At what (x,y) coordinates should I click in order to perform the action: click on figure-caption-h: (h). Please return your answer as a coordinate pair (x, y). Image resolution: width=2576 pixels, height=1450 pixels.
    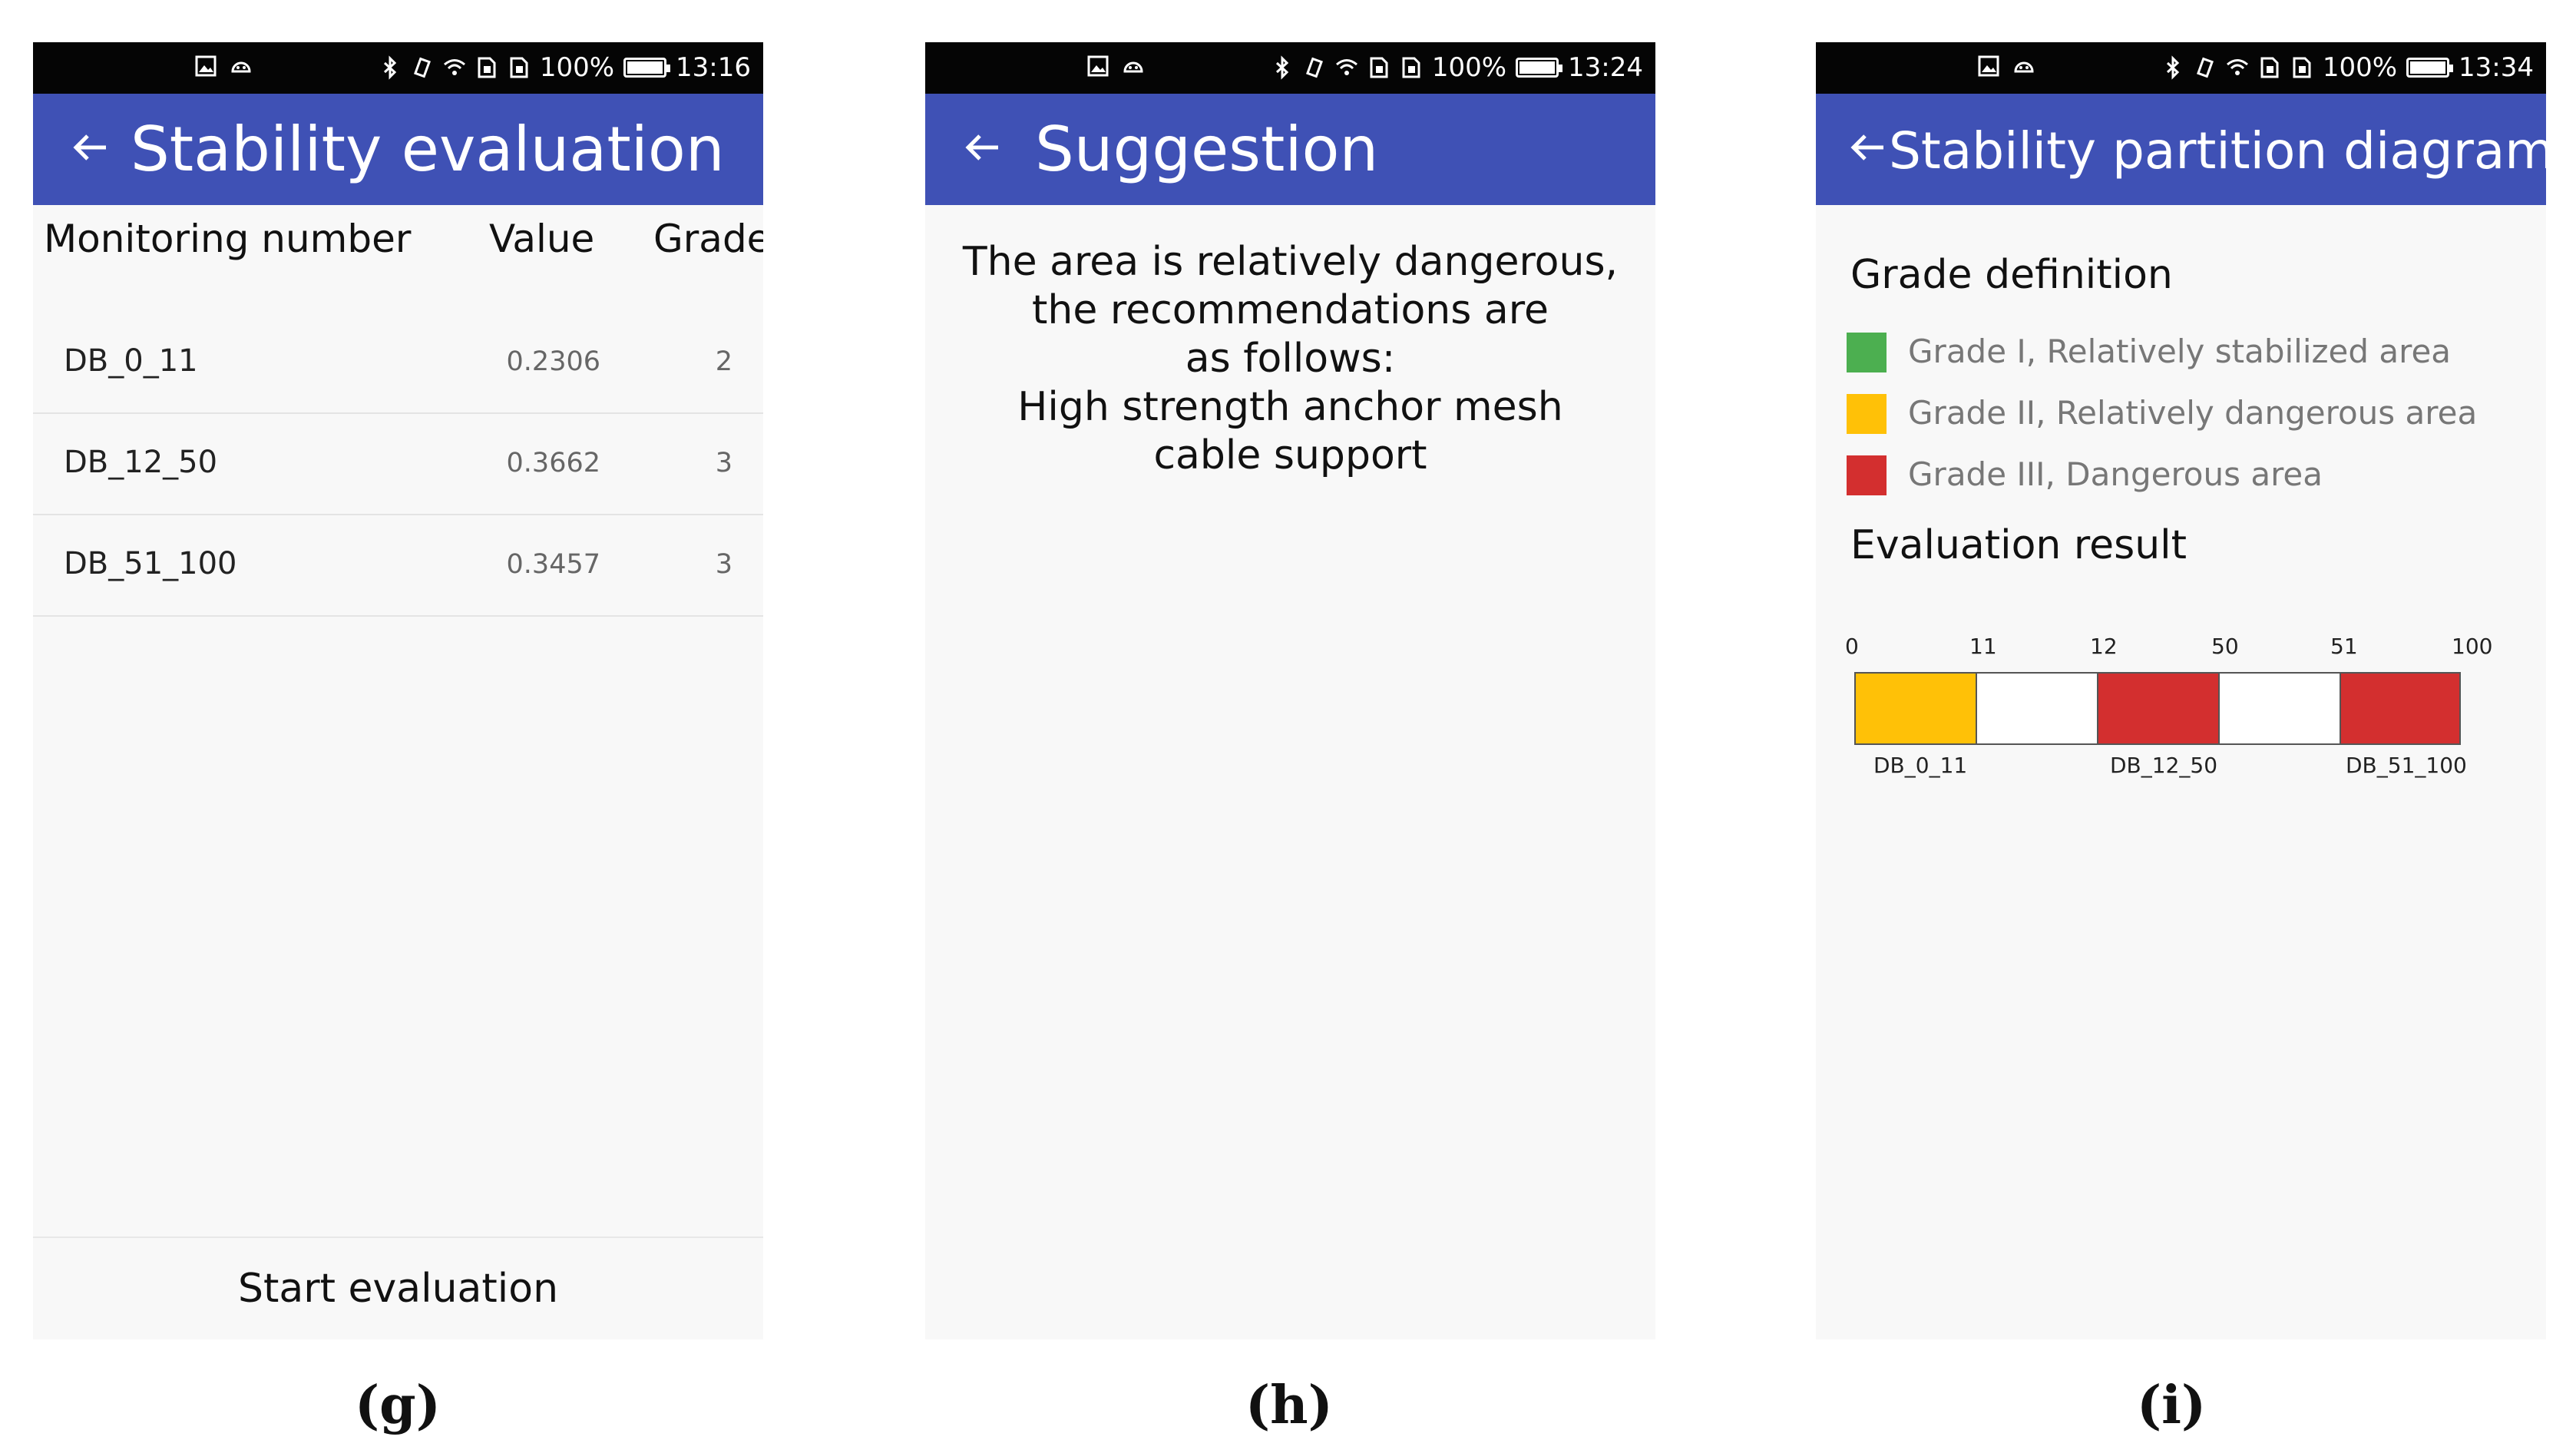
    Looking at the image, I should click on (1289, 1405).